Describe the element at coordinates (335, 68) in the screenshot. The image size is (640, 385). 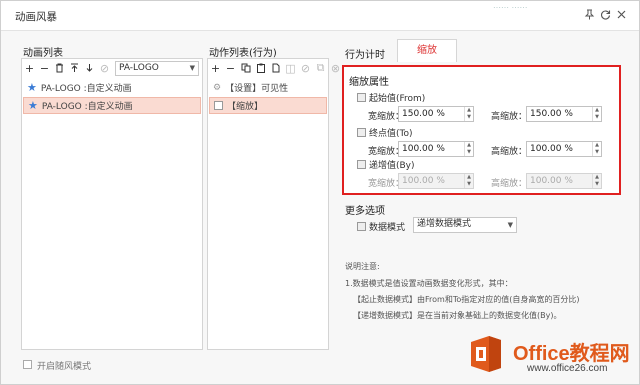
I see `disabled-icon: ⊗` at that location.